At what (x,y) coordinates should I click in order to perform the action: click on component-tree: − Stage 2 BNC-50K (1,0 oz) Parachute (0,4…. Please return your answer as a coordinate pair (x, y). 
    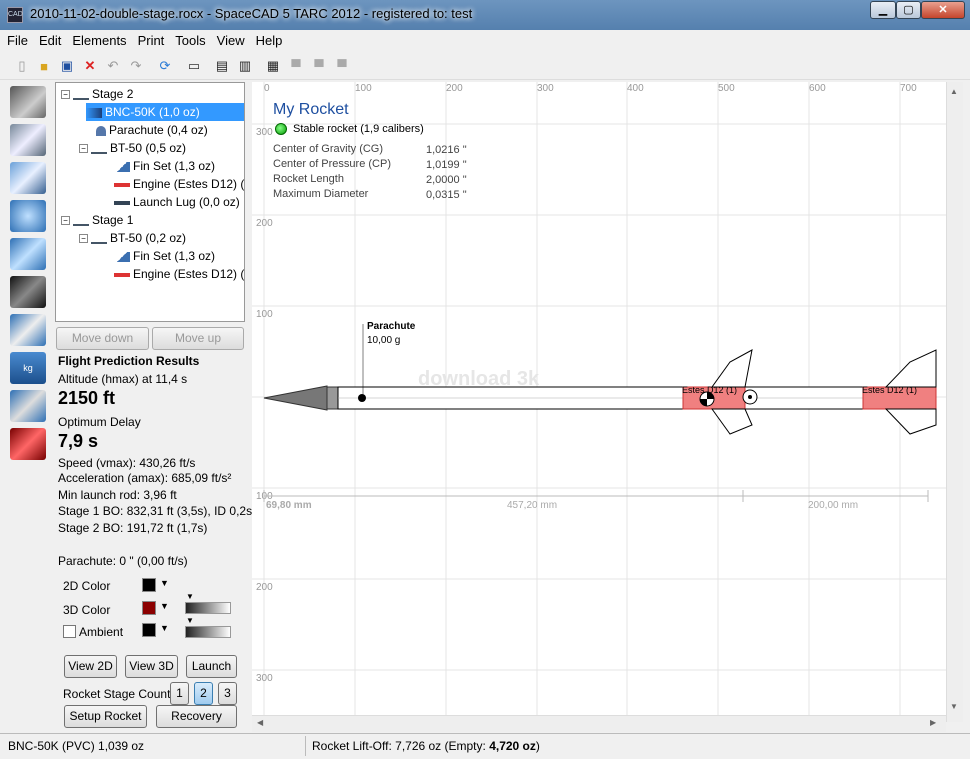
    Looking at the image, I should click on (150, 202).